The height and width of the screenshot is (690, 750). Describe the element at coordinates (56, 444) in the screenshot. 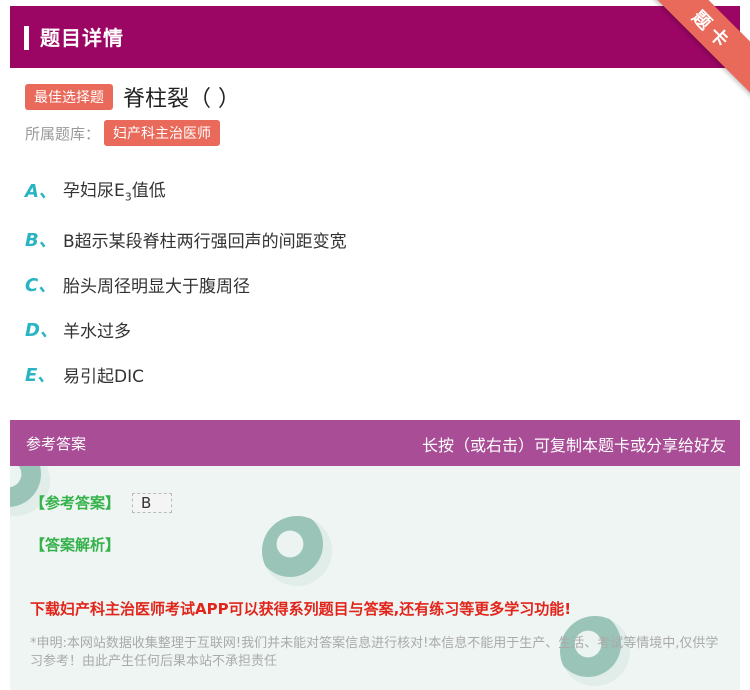

I see `answer-section-title: 参考答案` at that location.